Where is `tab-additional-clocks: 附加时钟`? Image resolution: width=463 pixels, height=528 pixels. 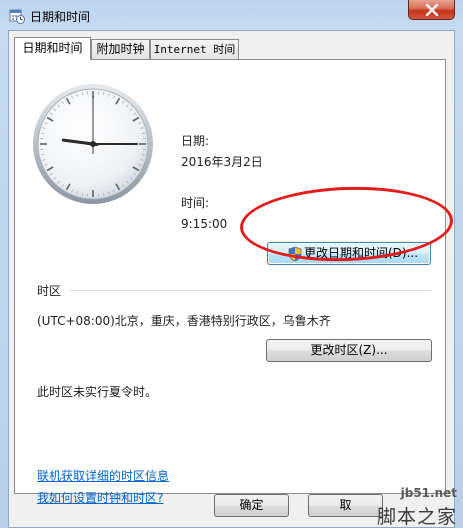
tab-additional-clocks: 附加时钟 is located at coordinates (120, 49).